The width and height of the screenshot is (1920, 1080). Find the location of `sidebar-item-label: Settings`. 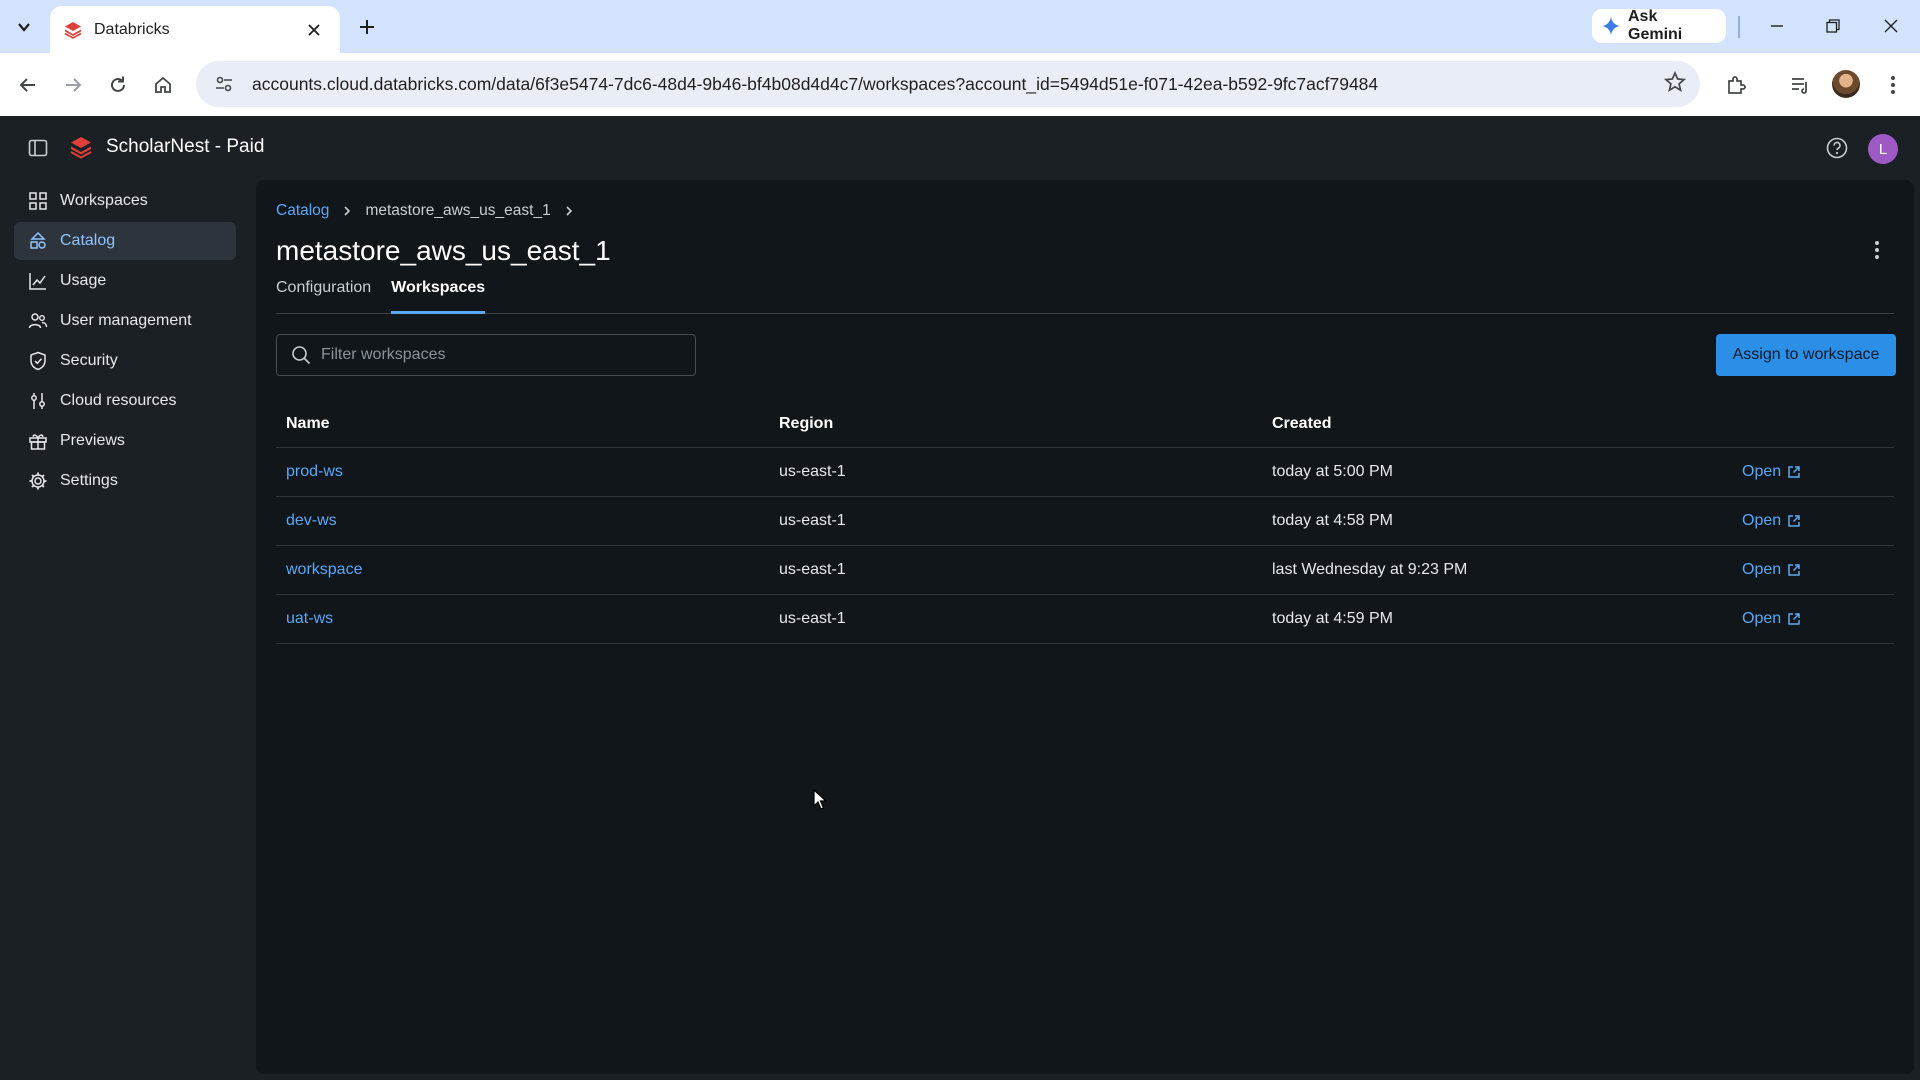

sidebar-item-label: Settings is located at coordinates (89, 480).